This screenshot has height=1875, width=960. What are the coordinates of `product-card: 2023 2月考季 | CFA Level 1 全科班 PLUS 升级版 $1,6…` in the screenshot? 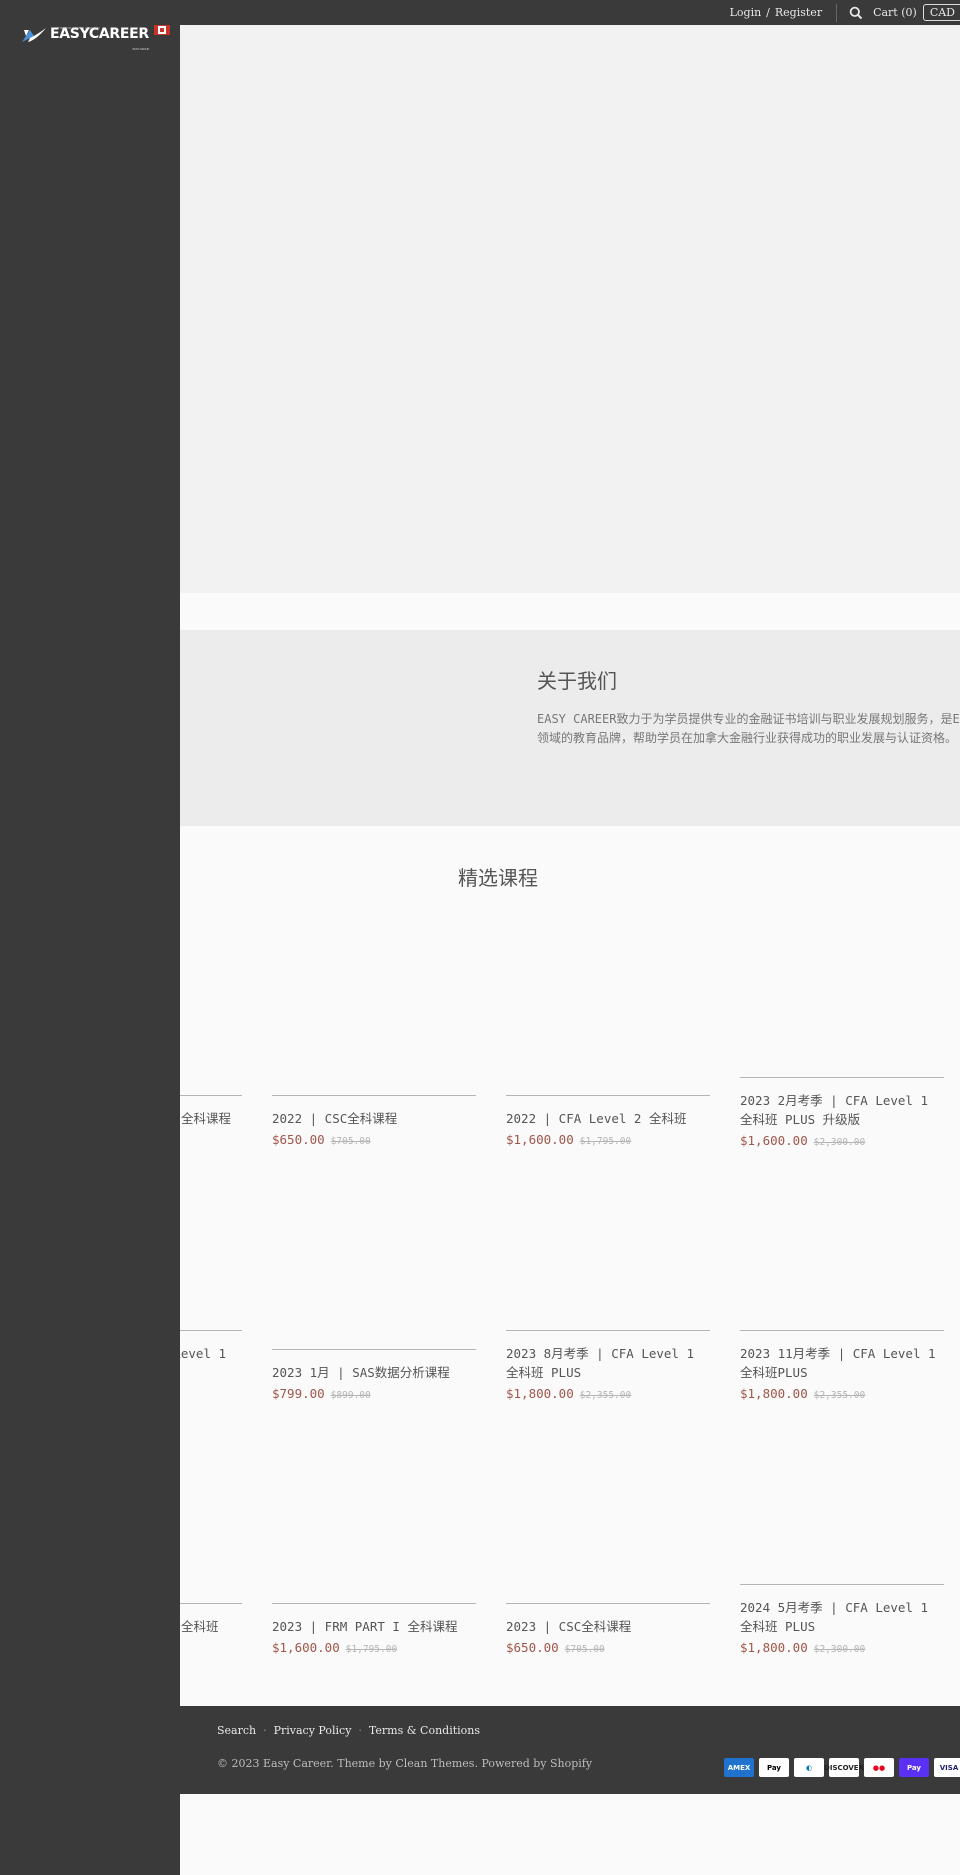 It's located at (842, 1113).